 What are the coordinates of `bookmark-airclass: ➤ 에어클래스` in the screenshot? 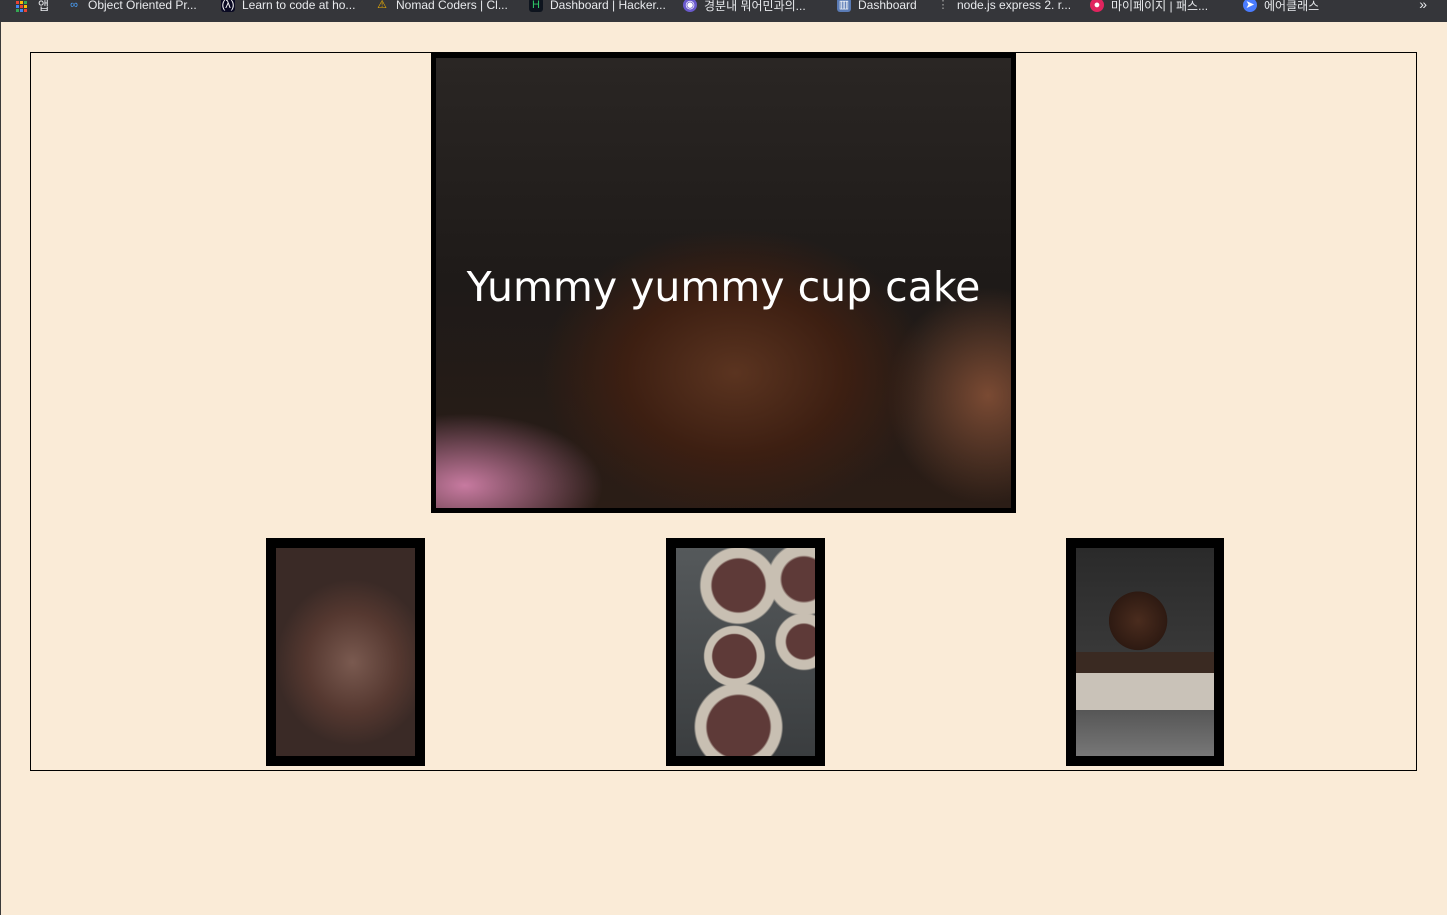 It's located at (1281, 6).